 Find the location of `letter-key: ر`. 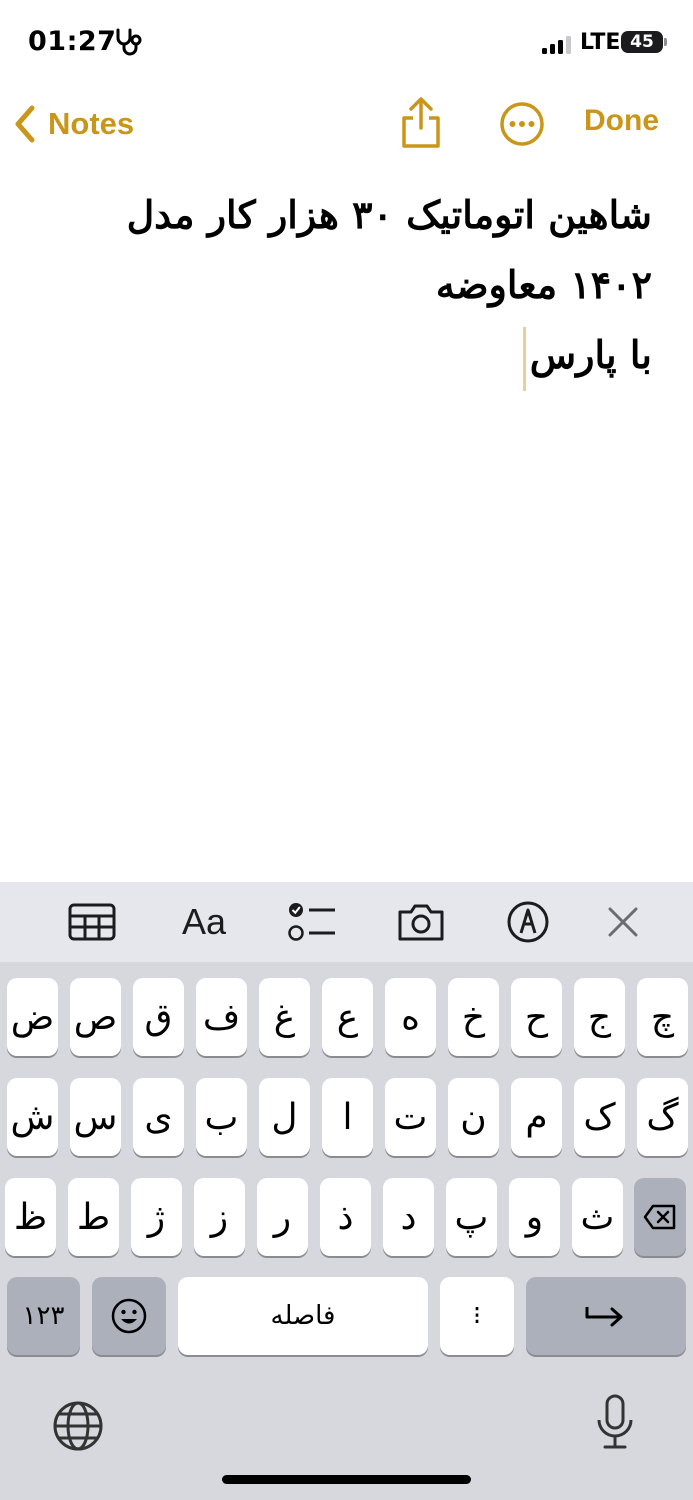

letter-key: ر is located at coordinates (282, 1217).